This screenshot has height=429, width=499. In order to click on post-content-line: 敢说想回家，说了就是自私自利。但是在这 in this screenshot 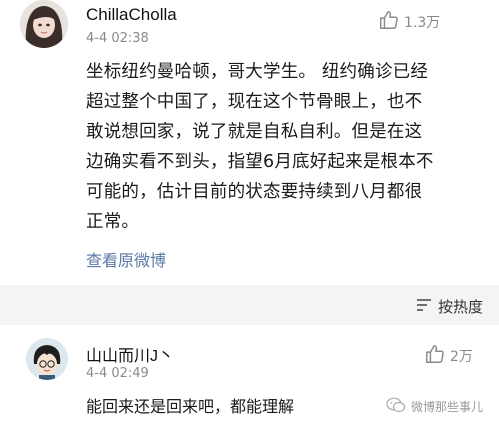, I will do `click(254, 132)`.